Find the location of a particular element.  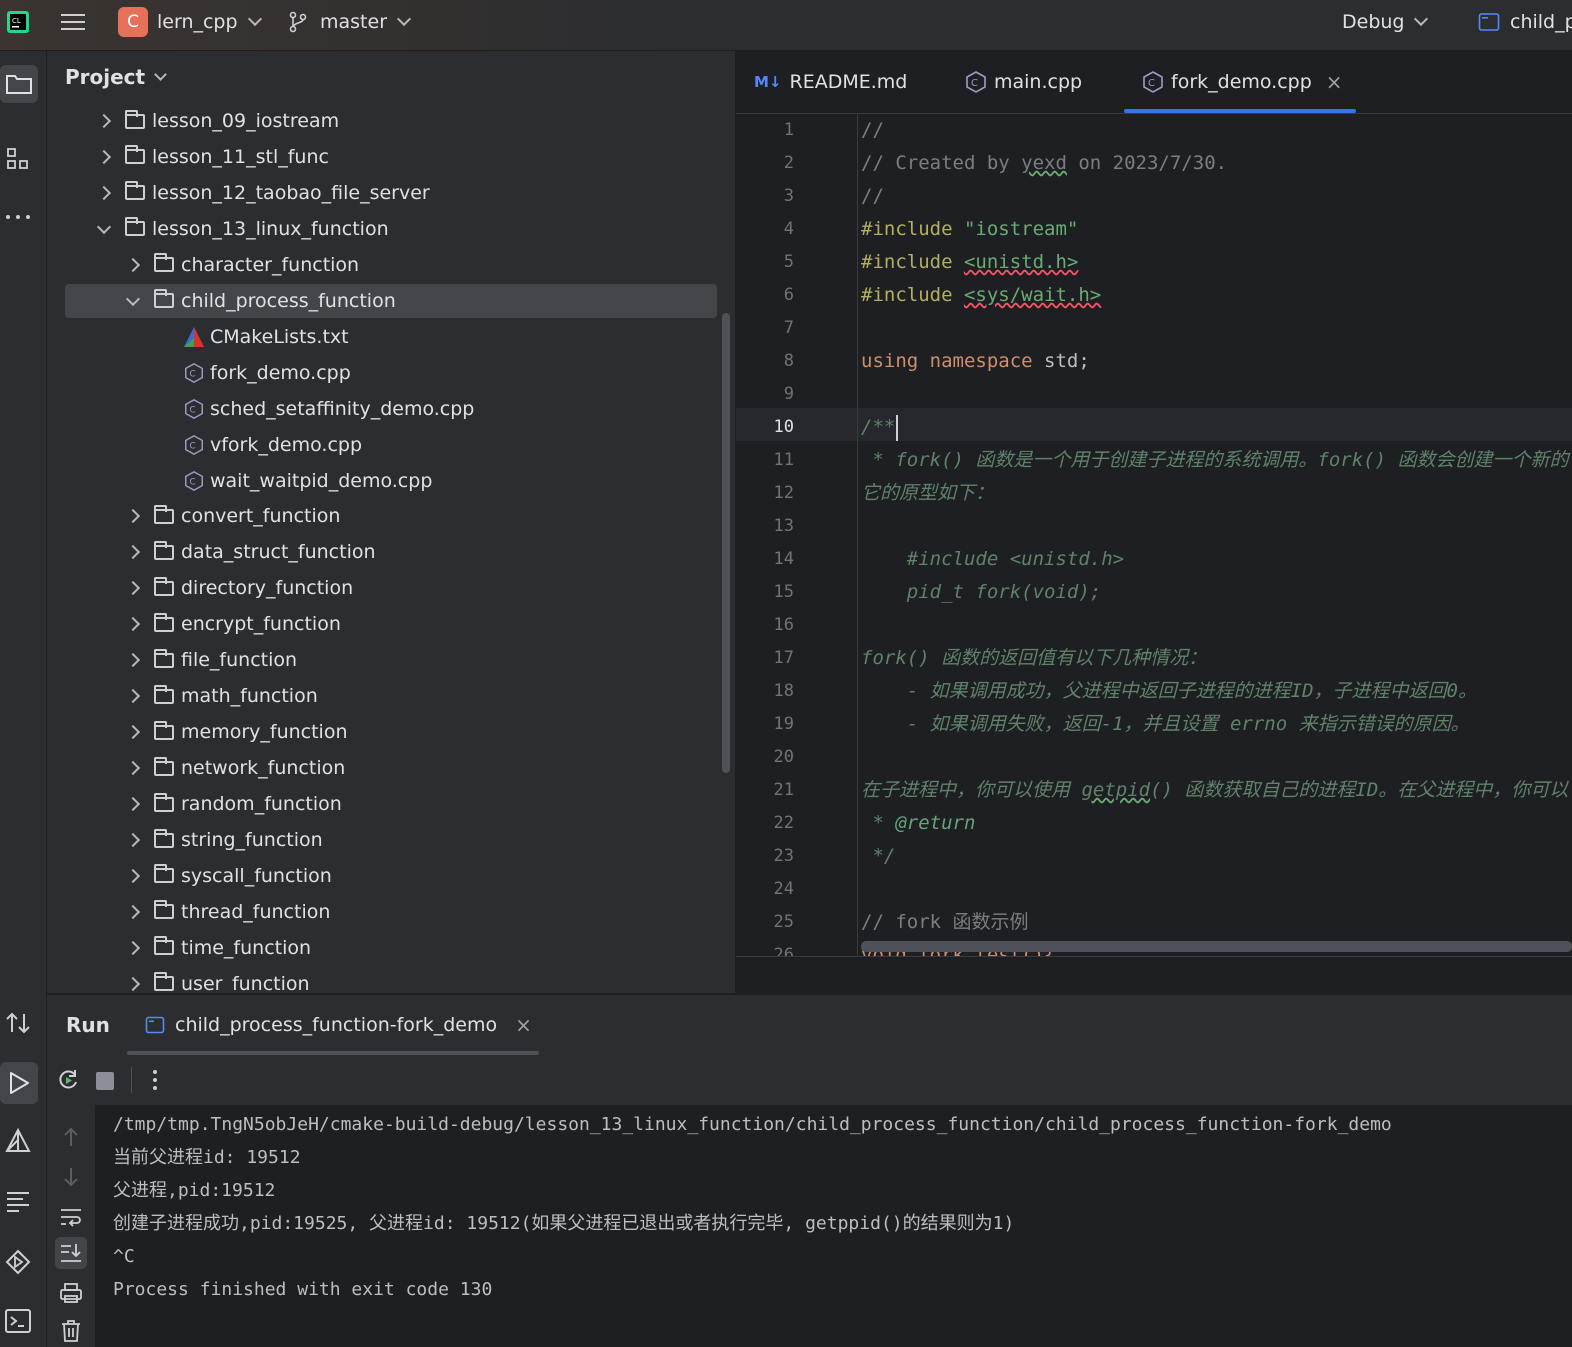

tree-file: Cvfork_demo.cpp is located at coordinates (391, 445).